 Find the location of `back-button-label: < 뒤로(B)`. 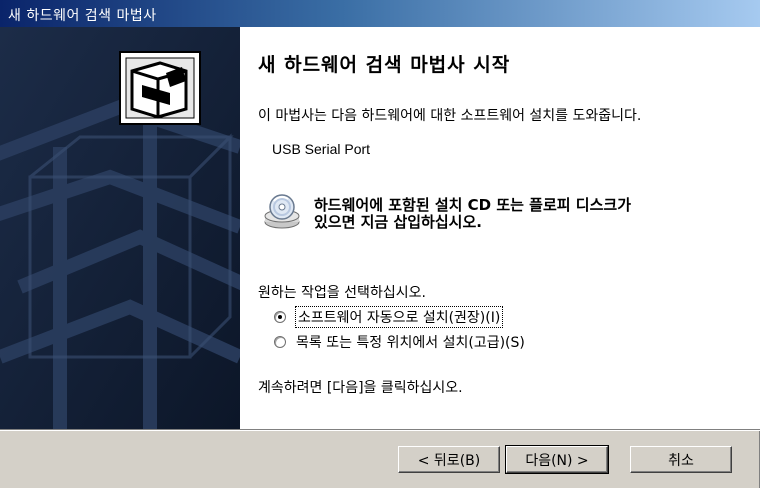

back-button-label: < 뒤로(B) is located at coordinates (449, 460).